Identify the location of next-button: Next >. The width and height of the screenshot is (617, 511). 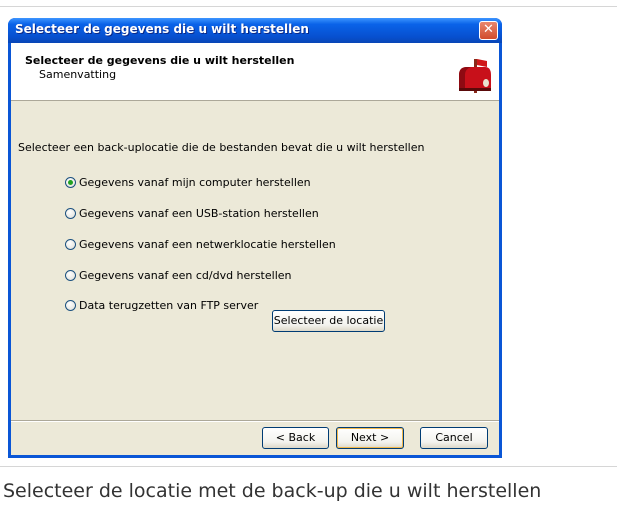
(370, 438).